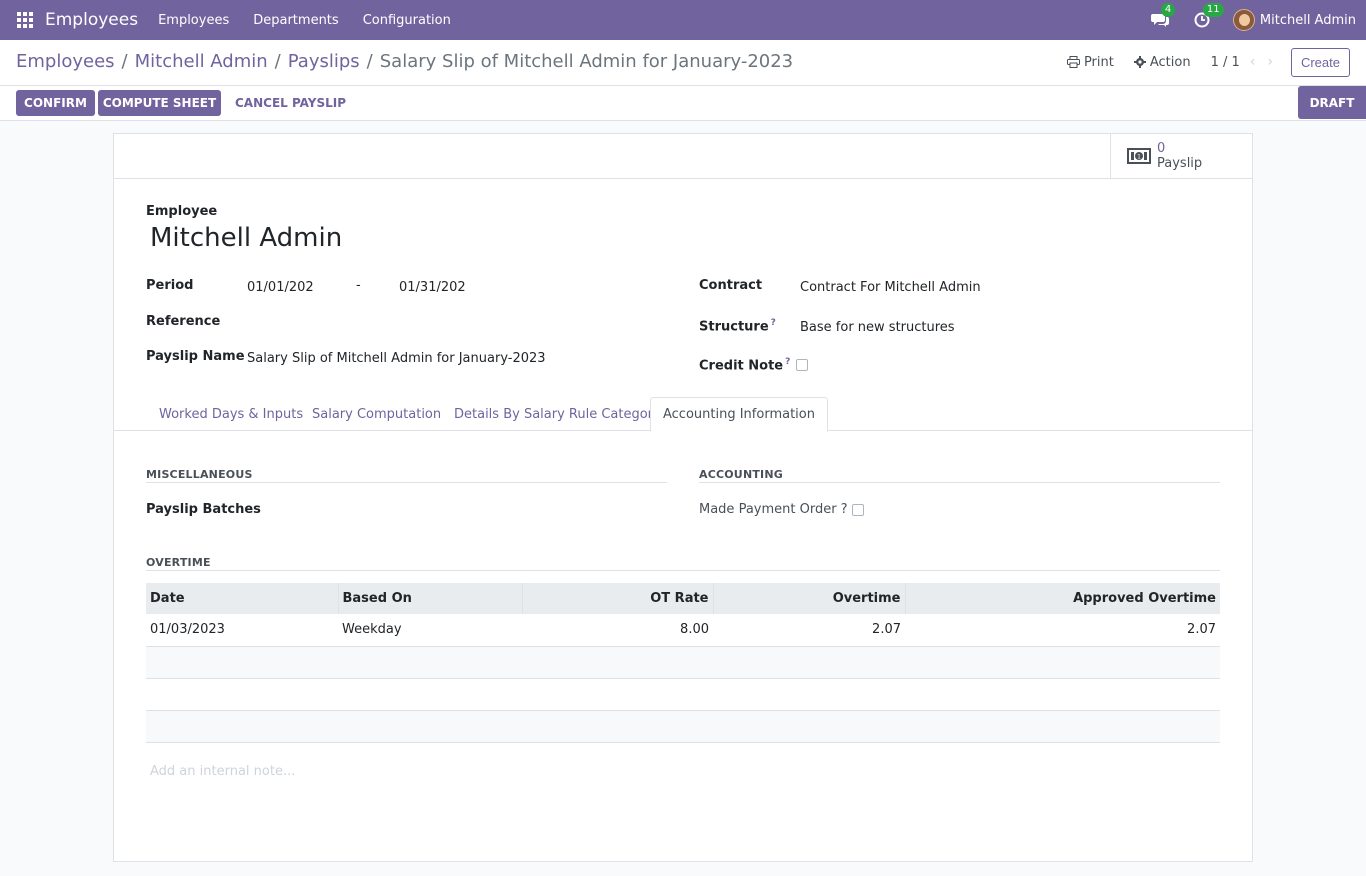 This screenshot has height=876, width=1366. Describe the element at coordinates (877, 327) in the screenshot. I see `structure-field: Base for new structures` at that location.